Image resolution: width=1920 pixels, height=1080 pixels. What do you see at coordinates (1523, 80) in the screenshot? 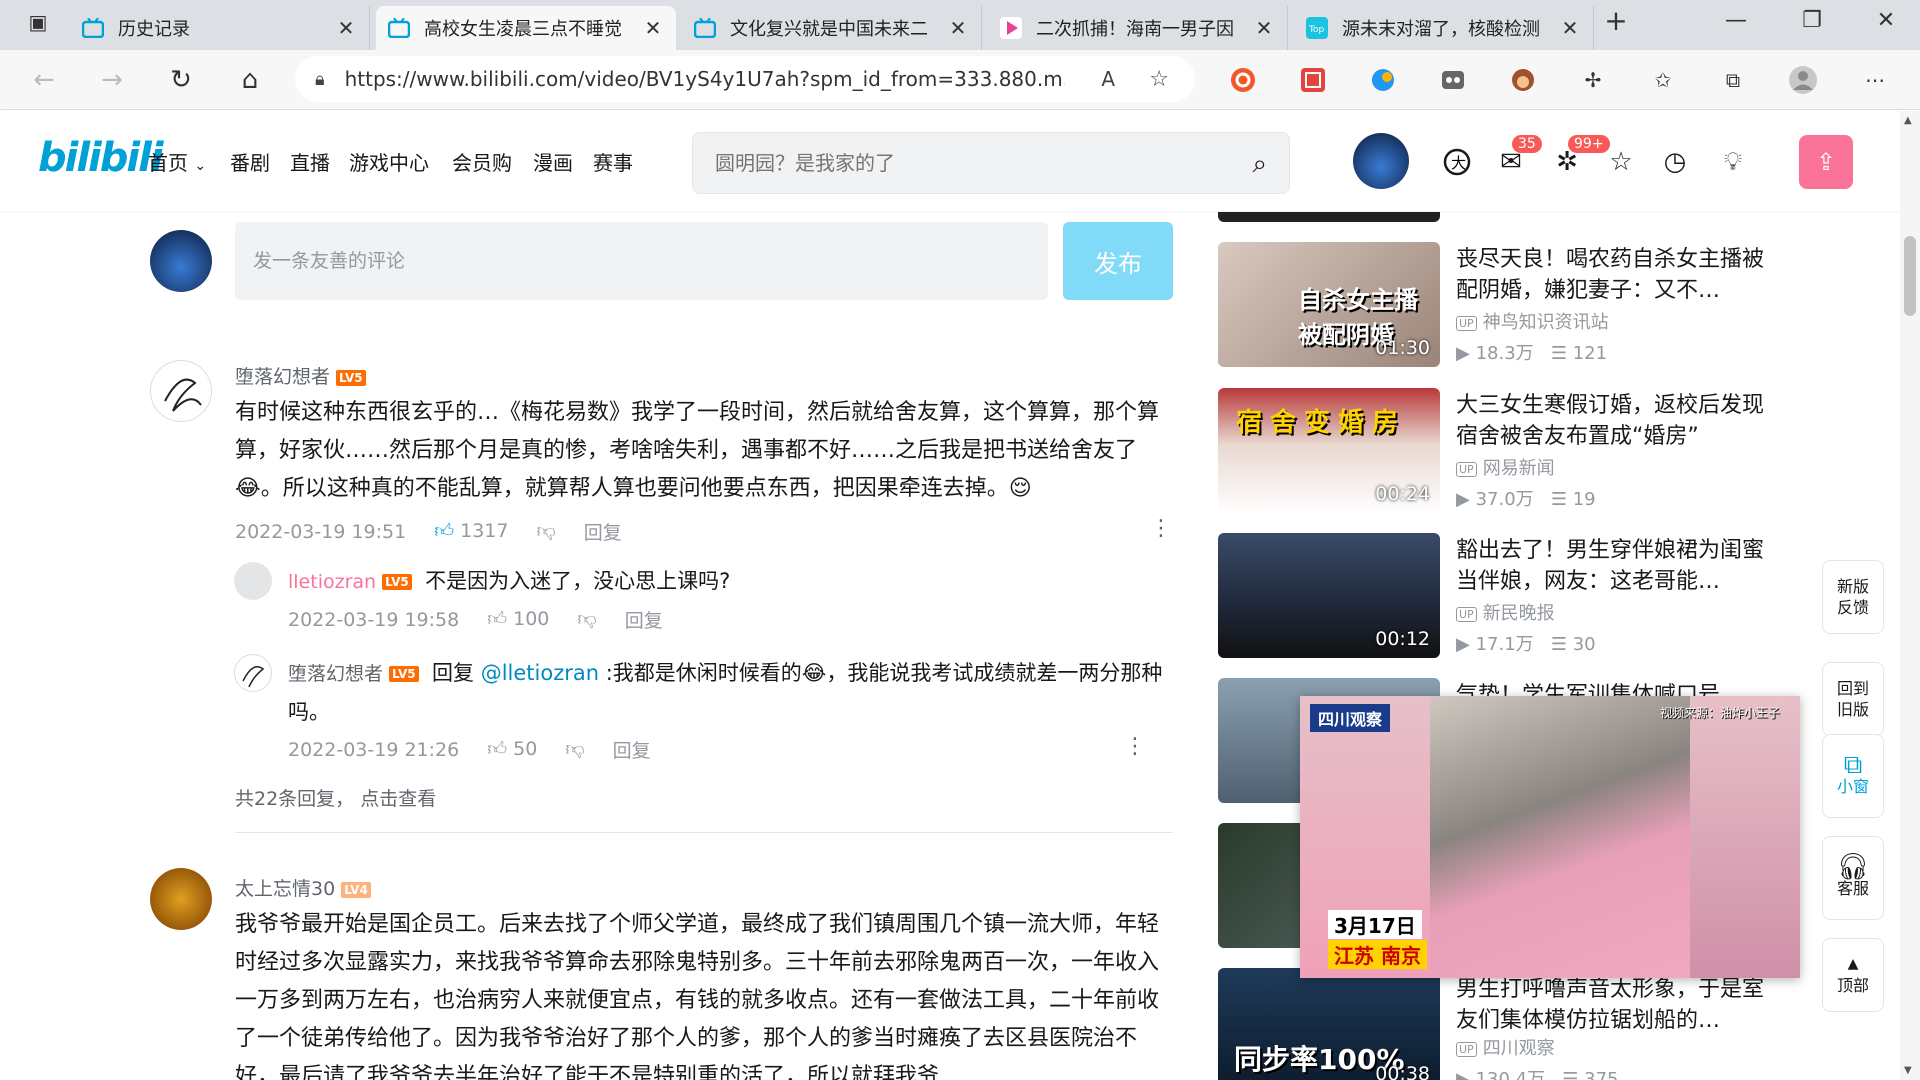
I see `extension-monkey-icon` at bounding box center [1523, 80].